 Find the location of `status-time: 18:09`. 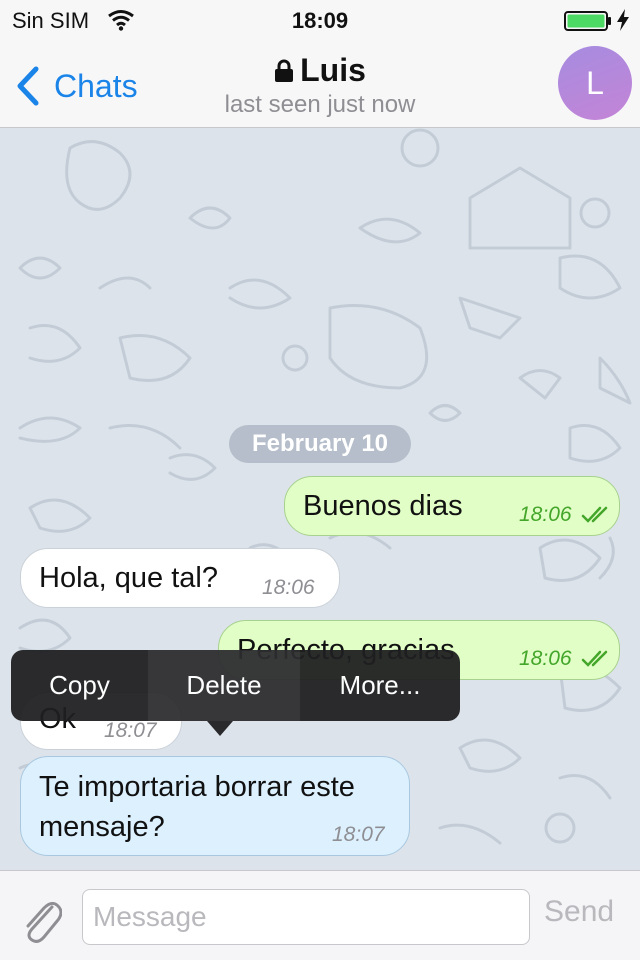

status-time: 18:09 is located at coordinates (320, 20).